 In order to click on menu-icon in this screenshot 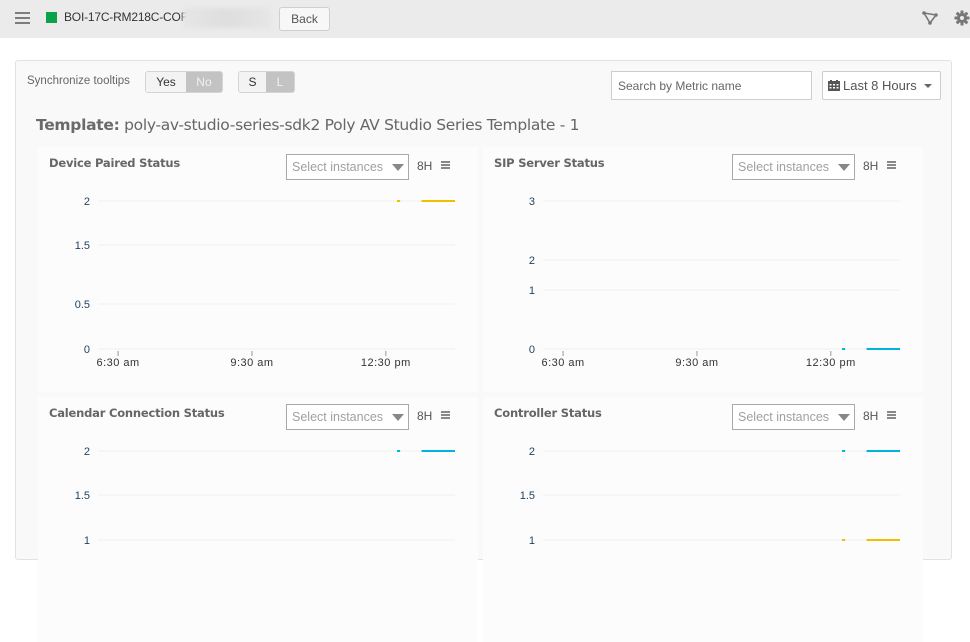, I will do `click(22, 18)`.